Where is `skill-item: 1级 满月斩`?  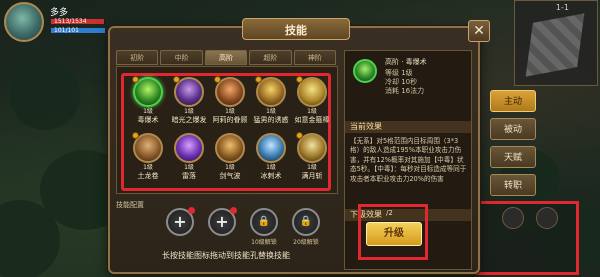 skill-item: 1级 满月斩 is located at coordinates (312, 158).